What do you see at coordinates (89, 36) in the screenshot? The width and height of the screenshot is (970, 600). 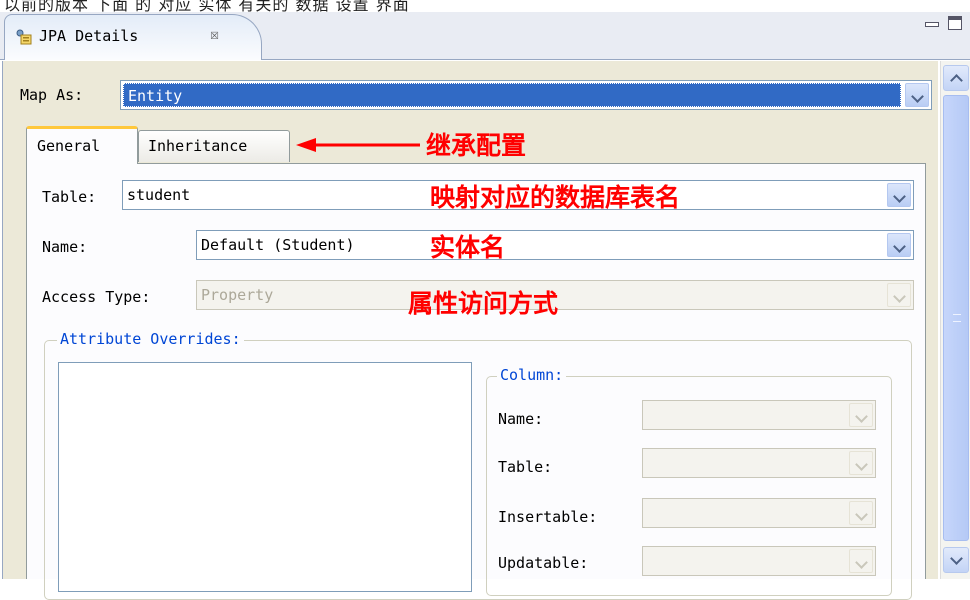 I see `view-tab-title: JPA Details` at bounding box center [89, 36].